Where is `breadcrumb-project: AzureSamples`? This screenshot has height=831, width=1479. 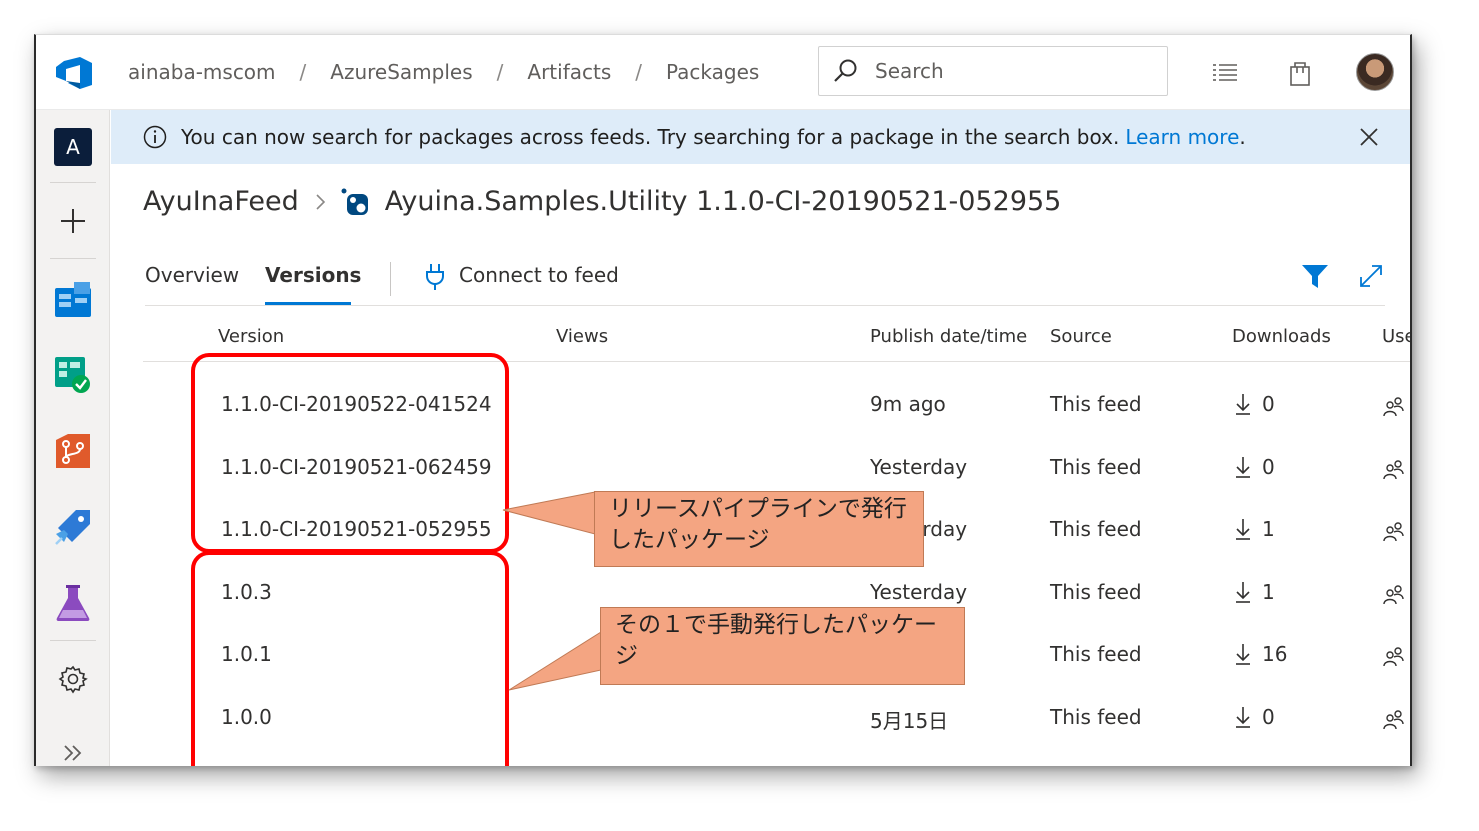
breadcrumb-project: AzureSamples is located at coordinates (401, 72).